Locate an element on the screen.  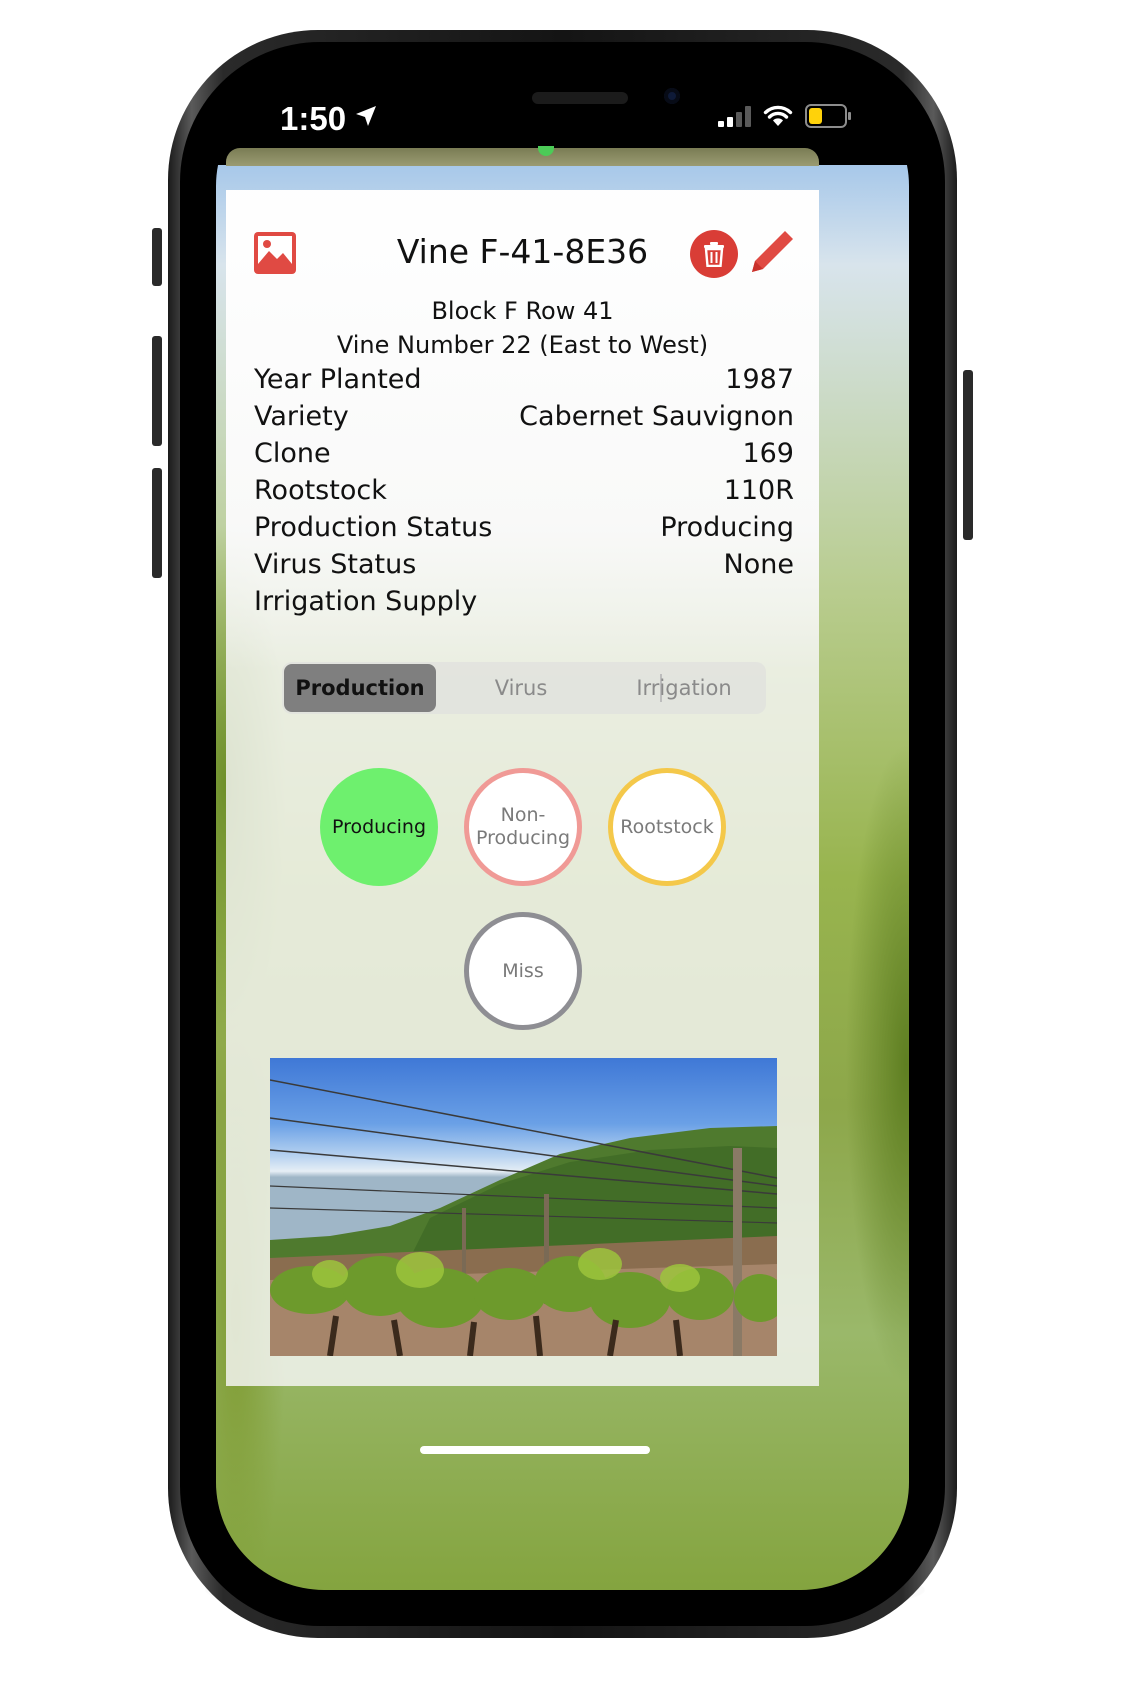
detail-row-rootstock: Rootstock 110R is located at coordinates (524, 490).